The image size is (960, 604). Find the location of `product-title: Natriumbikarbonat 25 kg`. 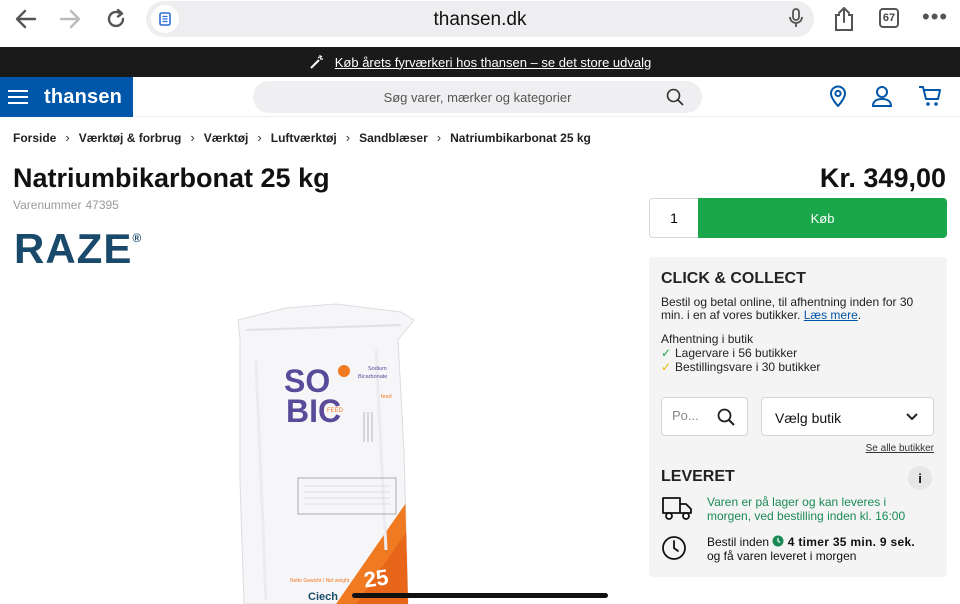

product-title: Natriumbikarbonat 25 kg is located at coordinates (171, 178).